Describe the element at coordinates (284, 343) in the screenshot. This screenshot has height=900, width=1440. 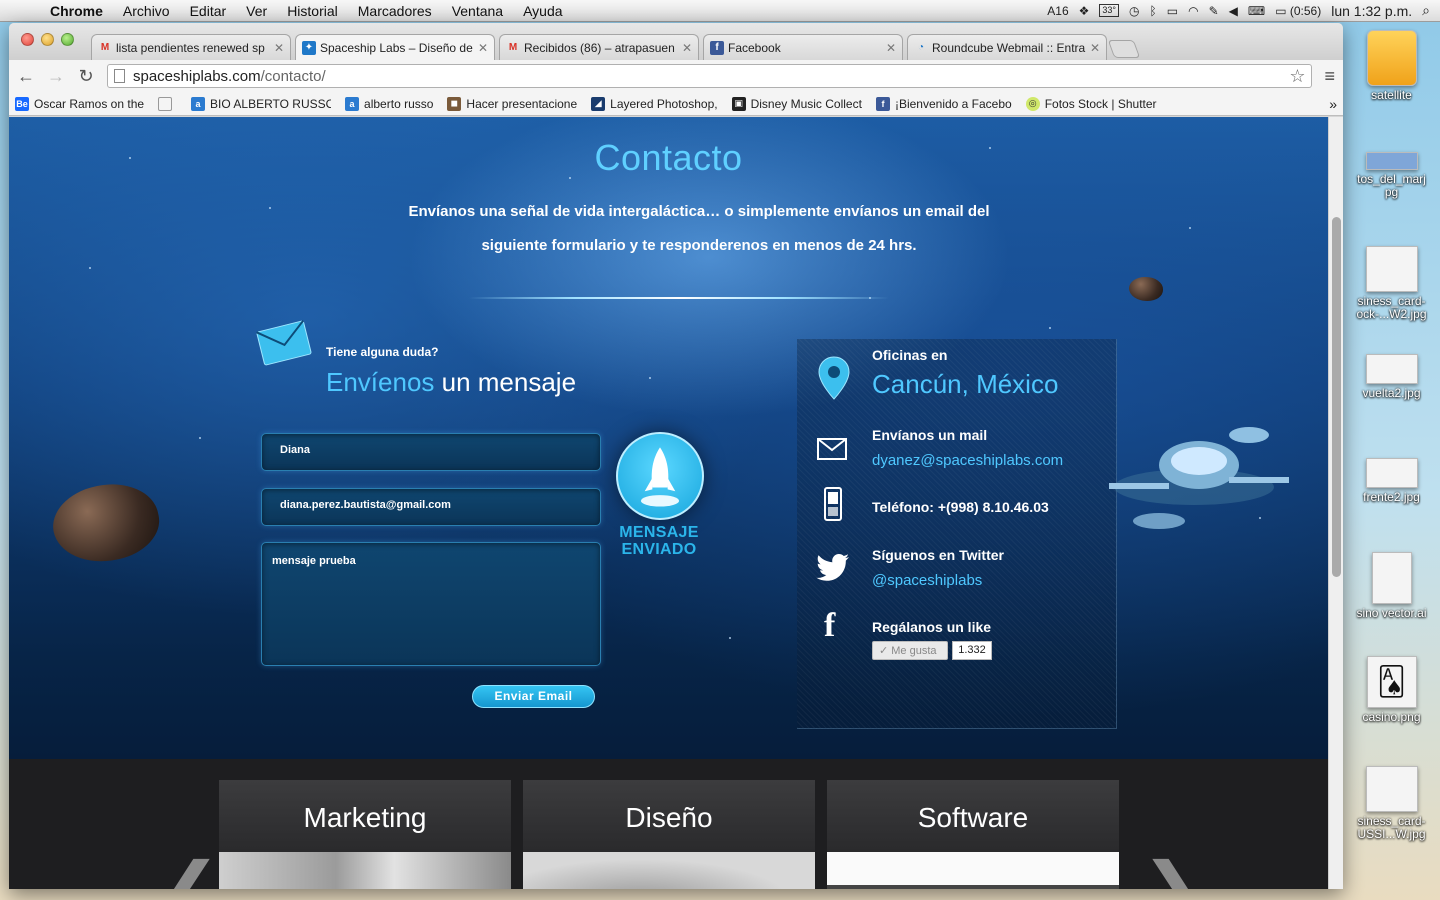
I see `envelope-icon` at that location.